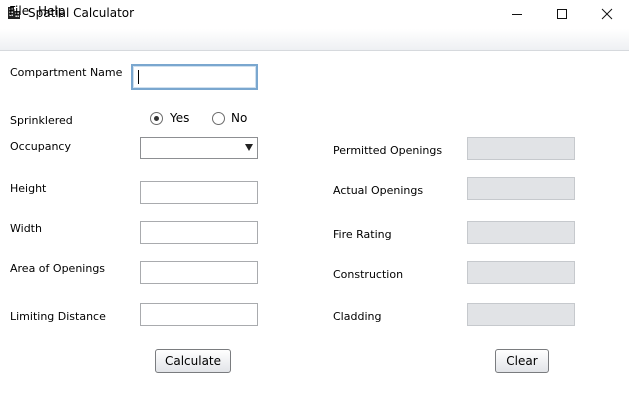  What do you see at coordinates (388, 150) in the screenshot?
I see `permitted-openings-label: Permitted Openings` at bounding box center [388, 150].